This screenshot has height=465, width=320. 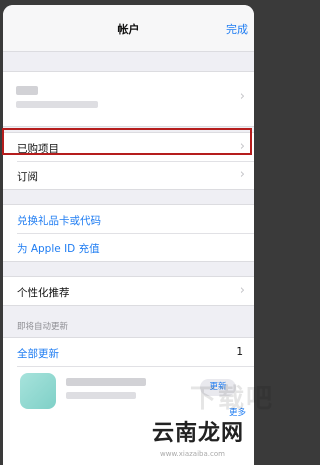 What do you see at coordinates (106, 382) in the screenshot?
I see `app-name-blurred` at bounding box center [106, 382].